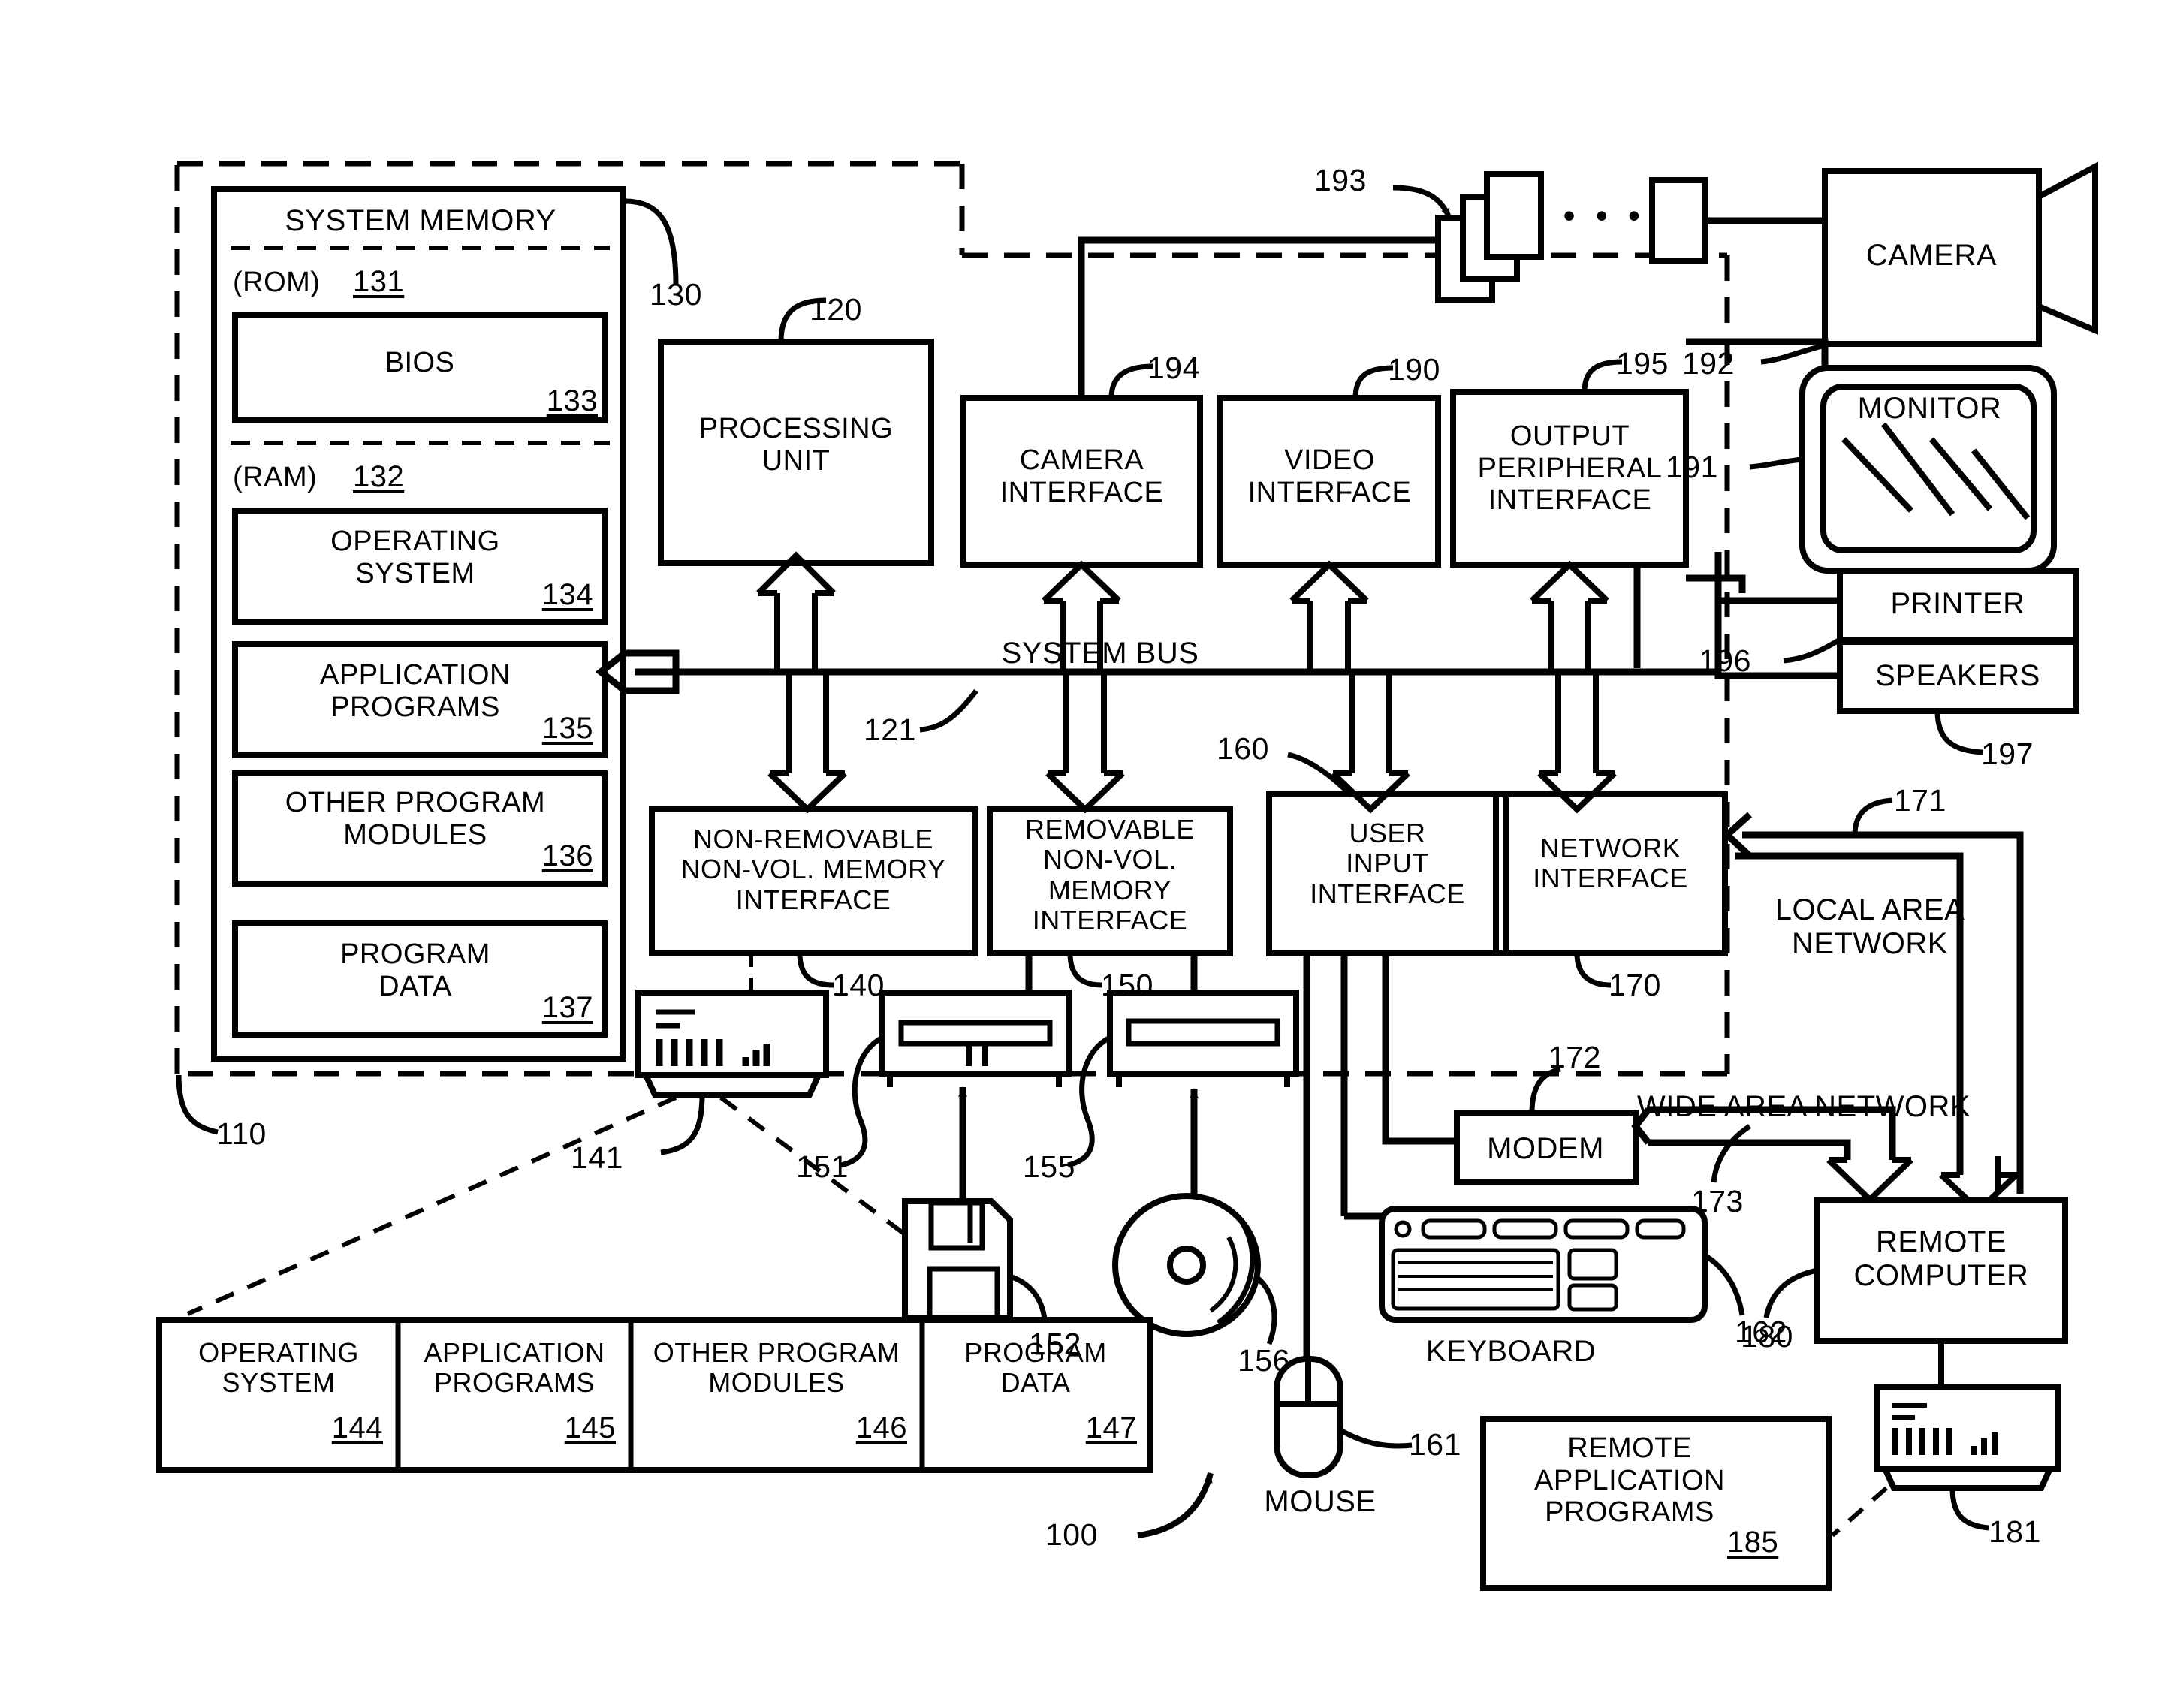 The image size is (2159, 1708). Describe the element at coordinates (1610, 864) in the screenshot. I see `network-interface-label: NETWORK INTERFACE` at that location.